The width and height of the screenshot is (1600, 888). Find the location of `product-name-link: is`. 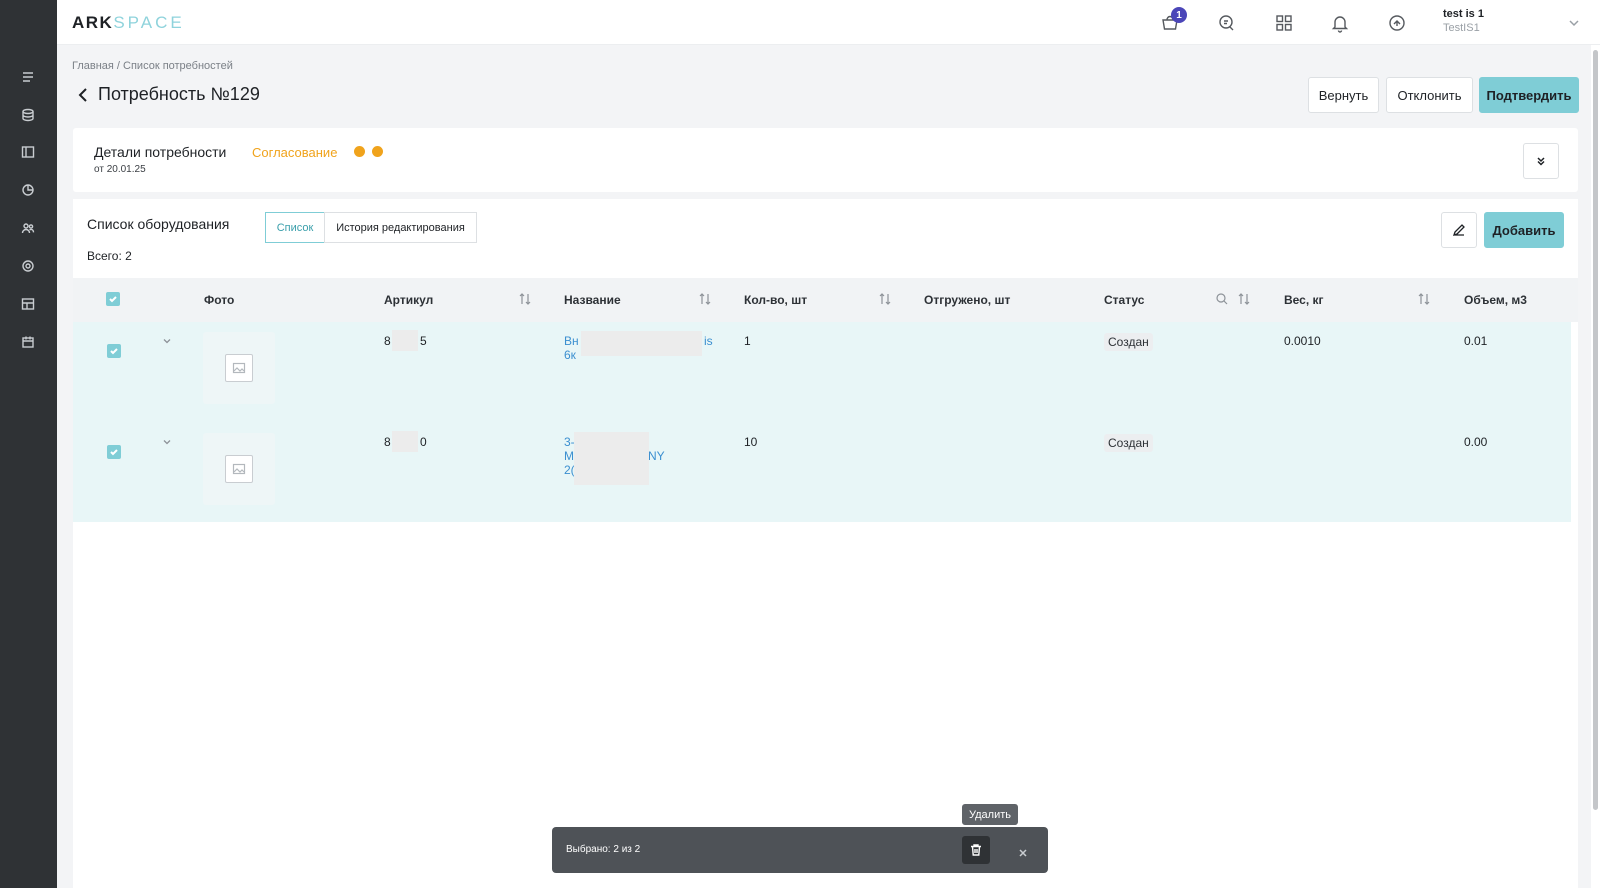

product-name-link: is is located at coordinates (708, 341).